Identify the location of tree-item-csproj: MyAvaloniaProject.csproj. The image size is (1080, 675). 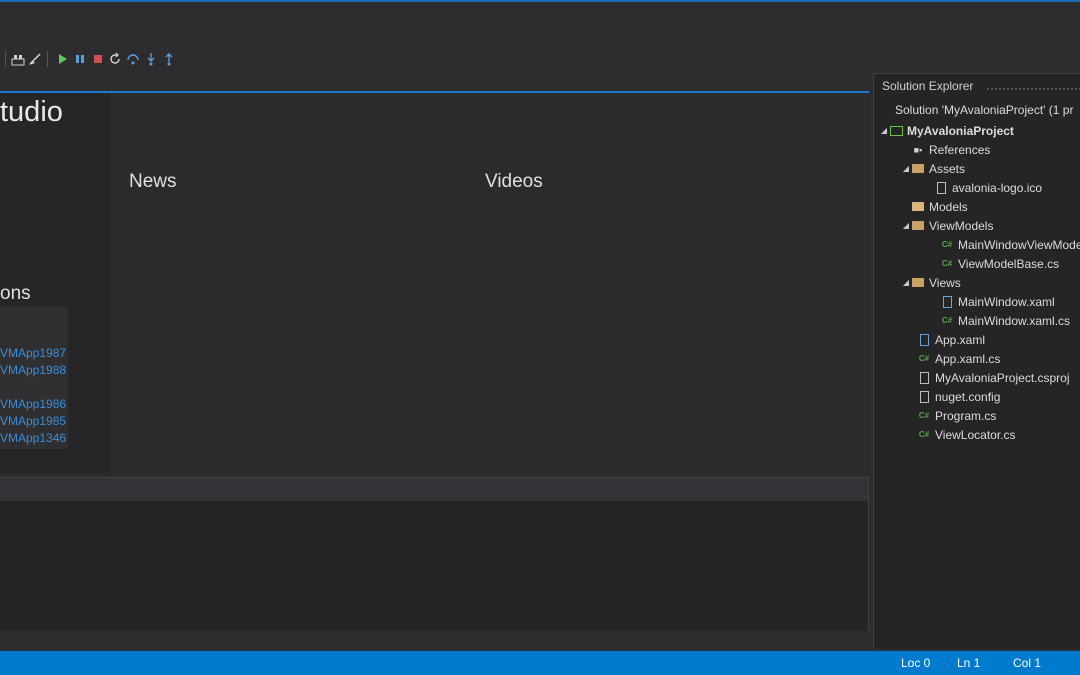
(993, 377).